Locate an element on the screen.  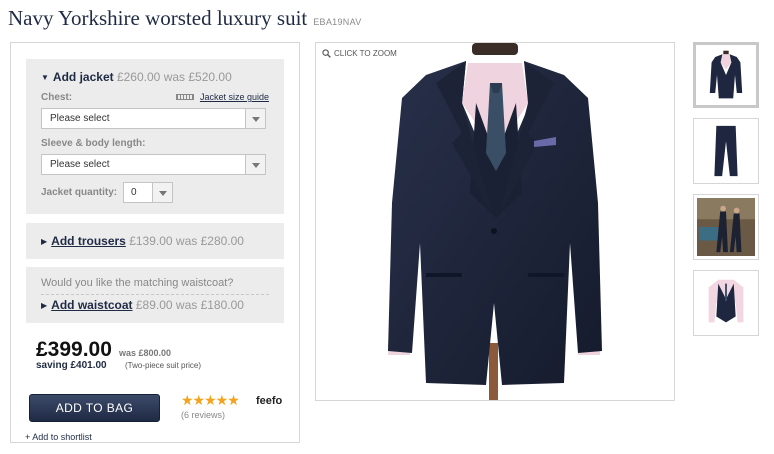
add-to-shortlist-link: + Add to shortlist is located at coordinates (58, 437).